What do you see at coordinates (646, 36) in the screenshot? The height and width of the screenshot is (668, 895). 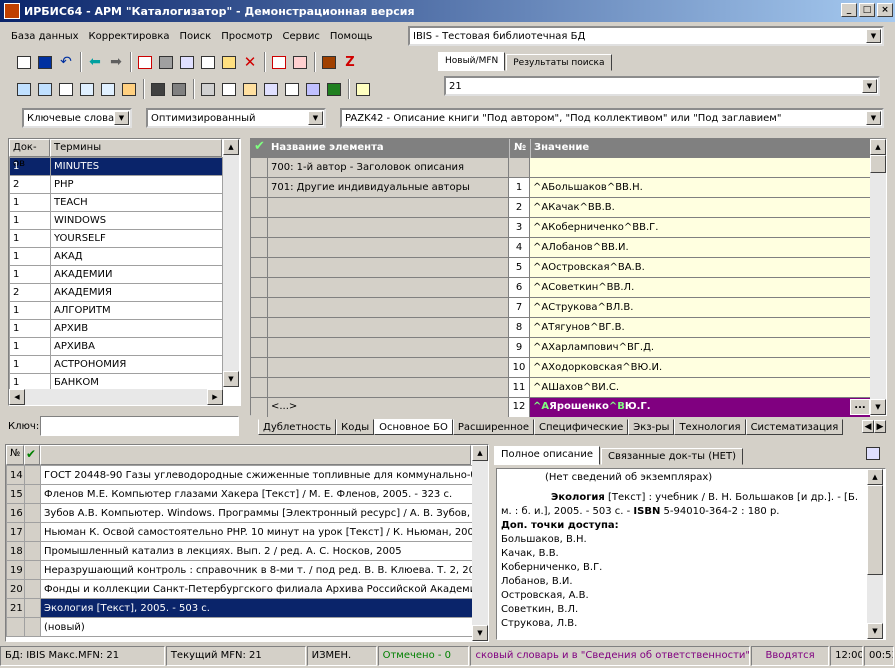 I see `database-combo: IBIS - Тестовая библиотечная БД ▼` at bounding box center [646, 36].